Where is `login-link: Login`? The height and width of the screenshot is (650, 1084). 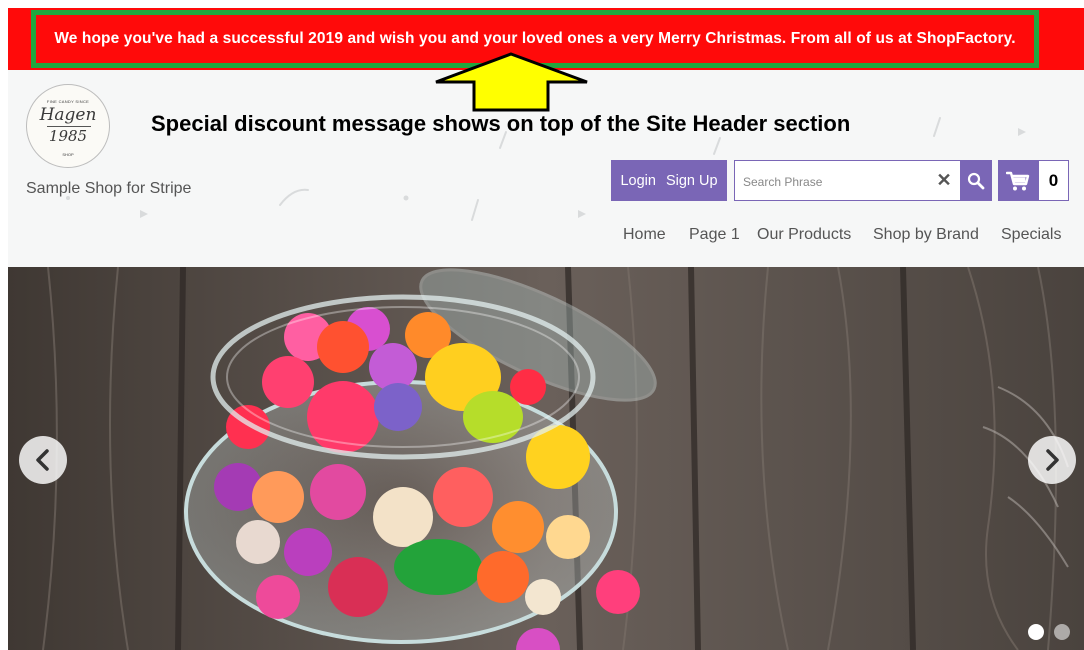 login-link: Login is located at coordinates (637, 181).